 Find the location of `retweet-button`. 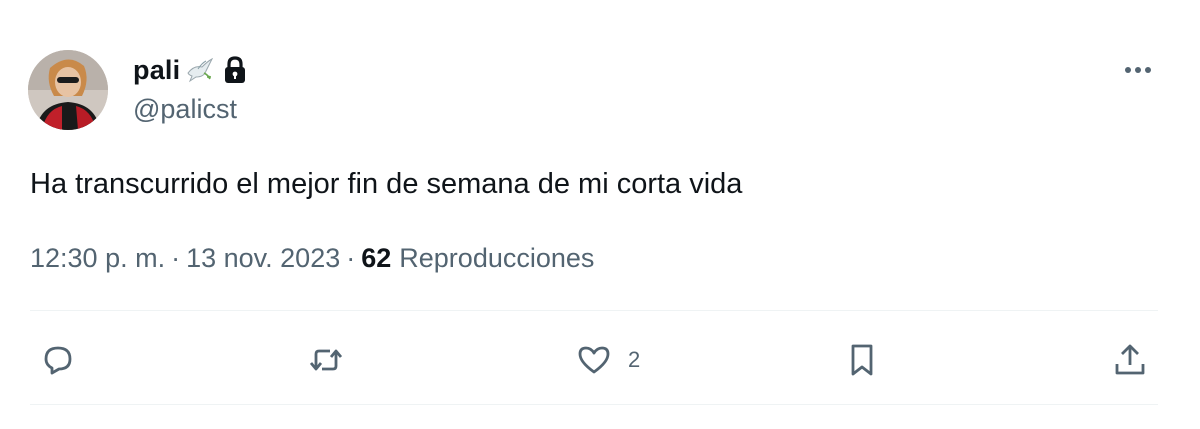

retweet-button is located at coordinates (326, 360).